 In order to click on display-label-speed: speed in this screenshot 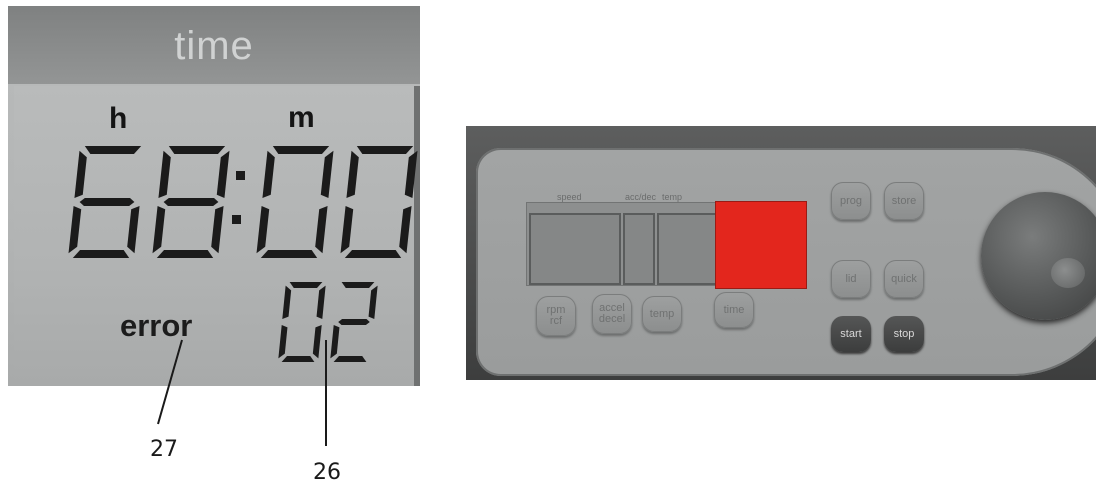, I will do `click(569, 197)`.